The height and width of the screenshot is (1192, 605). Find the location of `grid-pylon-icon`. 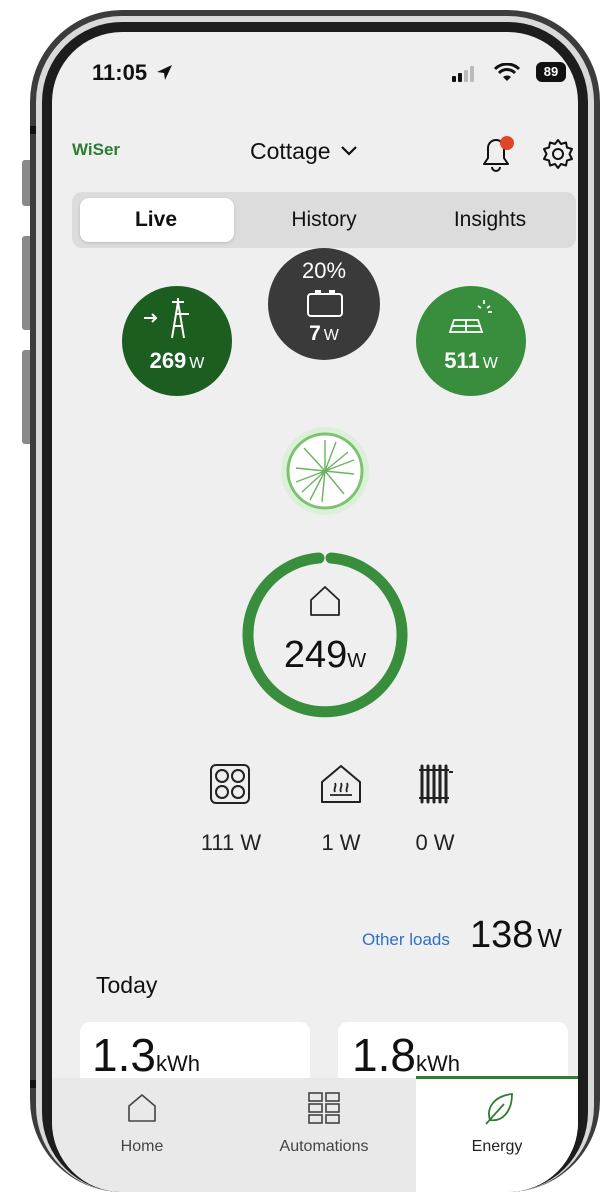

grid-pylon-icon is located at coordinates (166, 318).